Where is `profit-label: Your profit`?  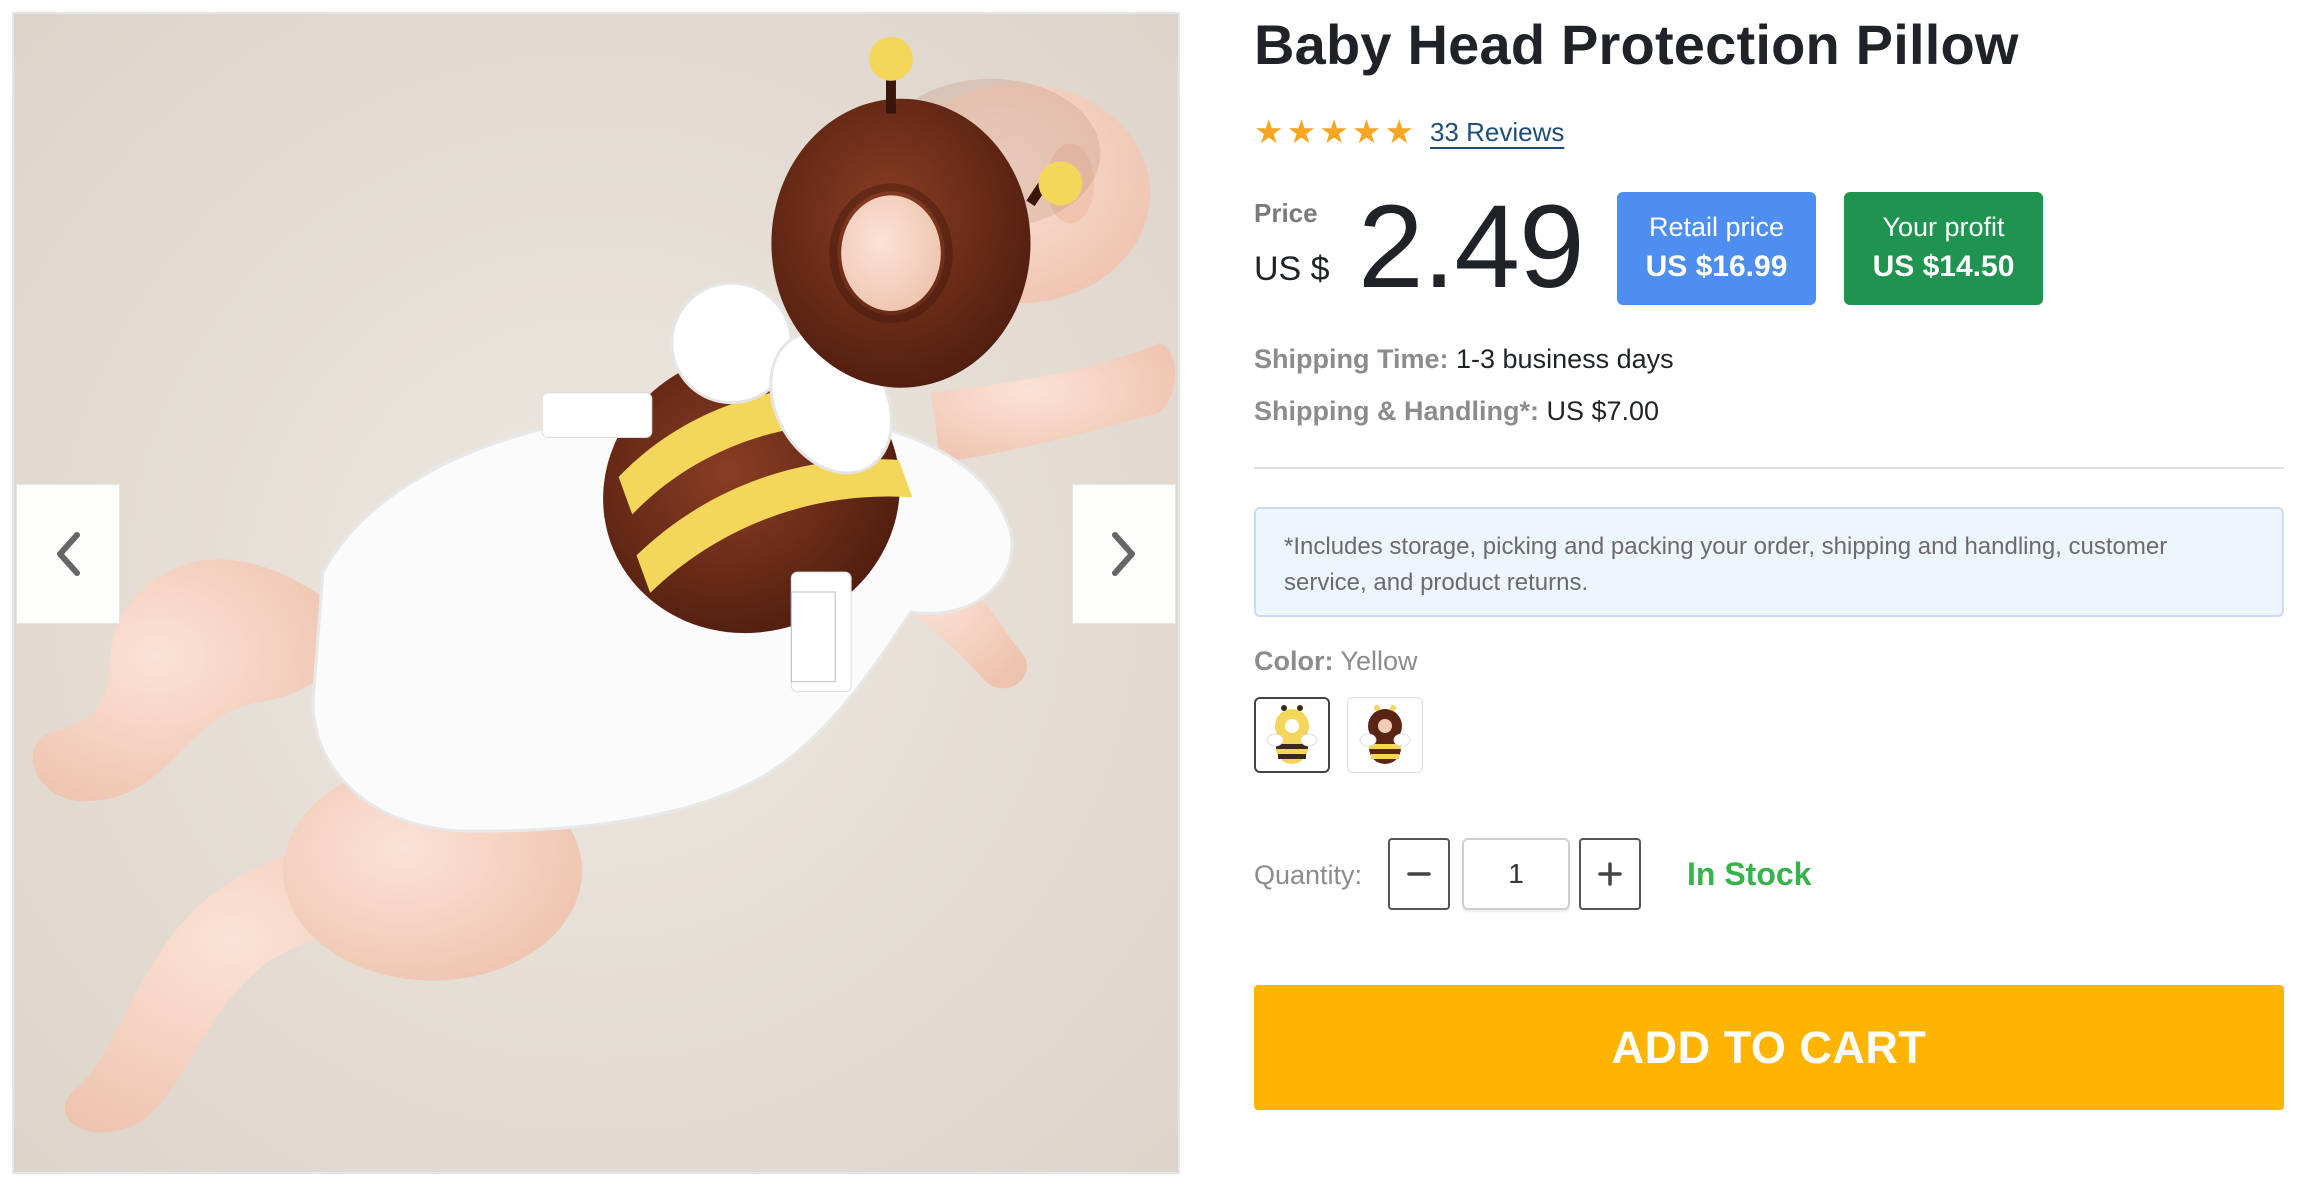
profit-label: Your profit is located at coordinates (1943, 226).